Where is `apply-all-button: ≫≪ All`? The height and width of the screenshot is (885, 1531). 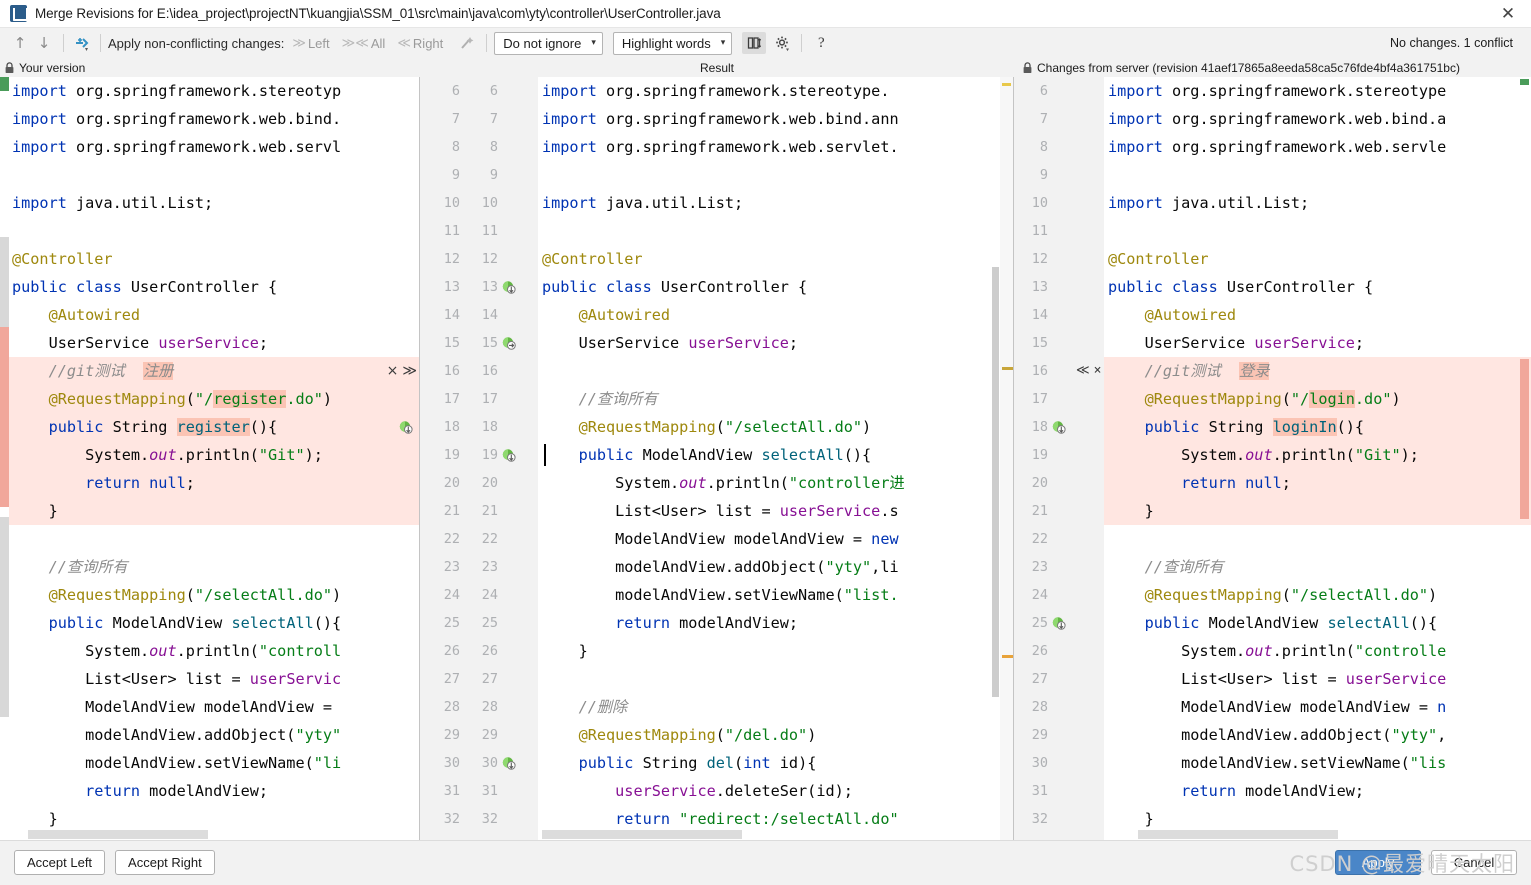
apply-all-button: ≫≪ All is located at coordinates (364, 43).